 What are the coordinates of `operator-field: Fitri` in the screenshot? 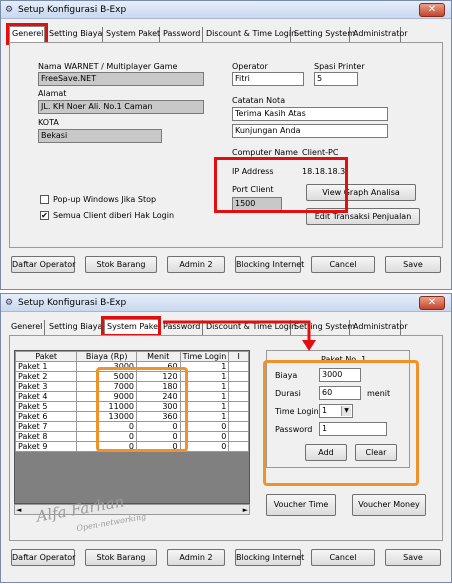 It's located at (268, 79).